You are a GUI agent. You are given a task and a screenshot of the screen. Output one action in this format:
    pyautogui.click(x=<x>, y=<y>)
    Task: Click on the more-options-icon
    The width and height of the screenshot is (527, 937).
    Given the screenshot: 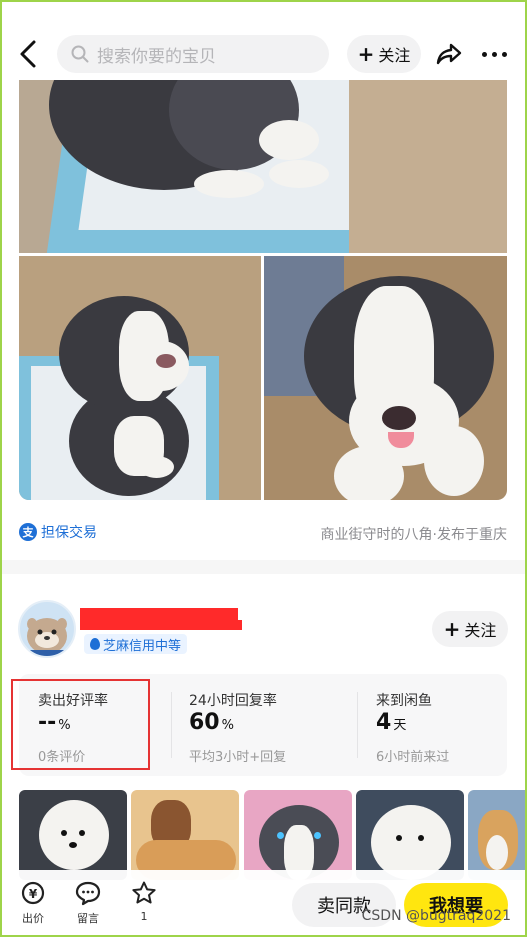 What is the action you would take?
    pyautogui.click(x=496, y=54)
    